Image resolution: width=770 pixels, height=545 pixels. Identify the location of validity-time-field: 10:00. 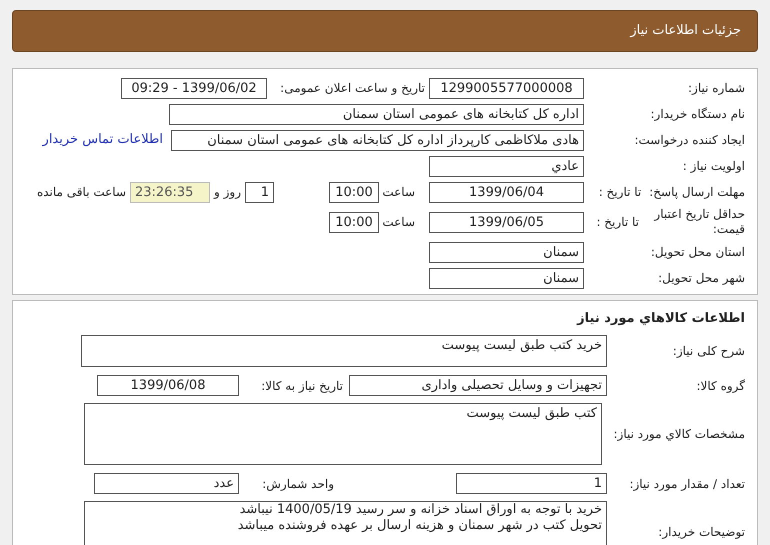
(354, 222).